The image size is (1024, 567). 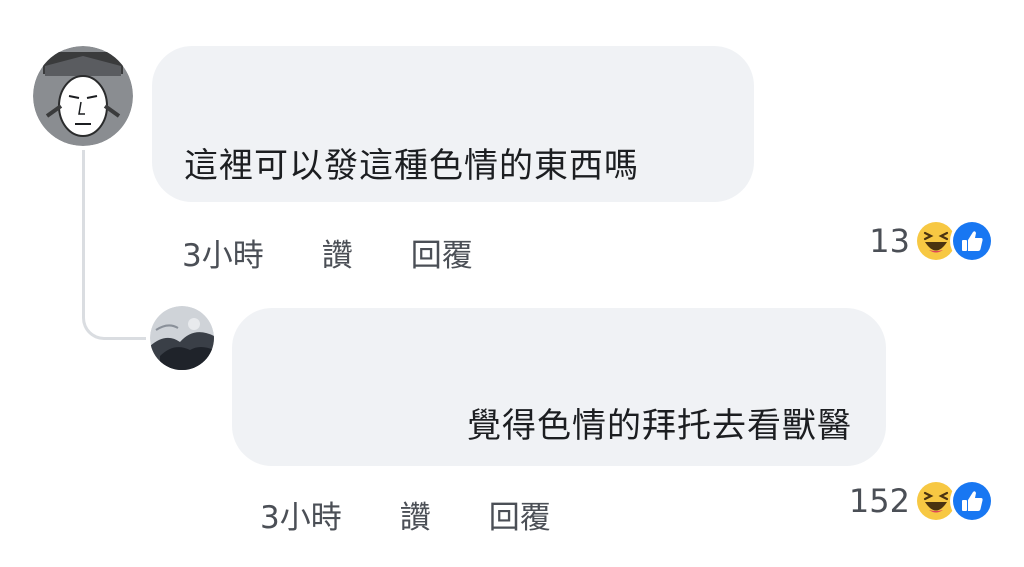 What do you see at coordinates (114, 245) in the screenshot?
I see `reply-thread-connector` at bounding box center [114, 245].